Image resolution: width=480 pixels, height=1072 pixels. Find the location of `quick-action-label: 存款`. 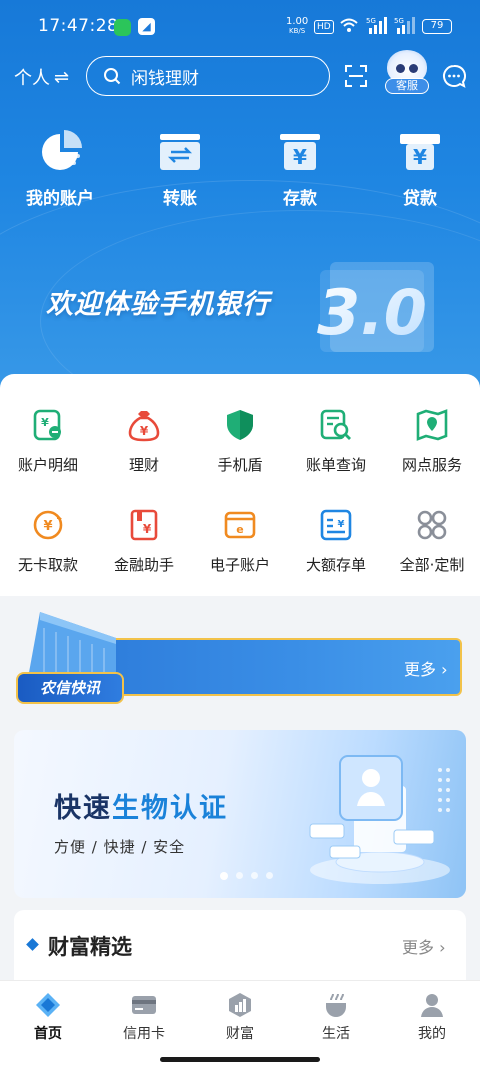

quick-action-label: 存款 is located at coordinates (300, 199).